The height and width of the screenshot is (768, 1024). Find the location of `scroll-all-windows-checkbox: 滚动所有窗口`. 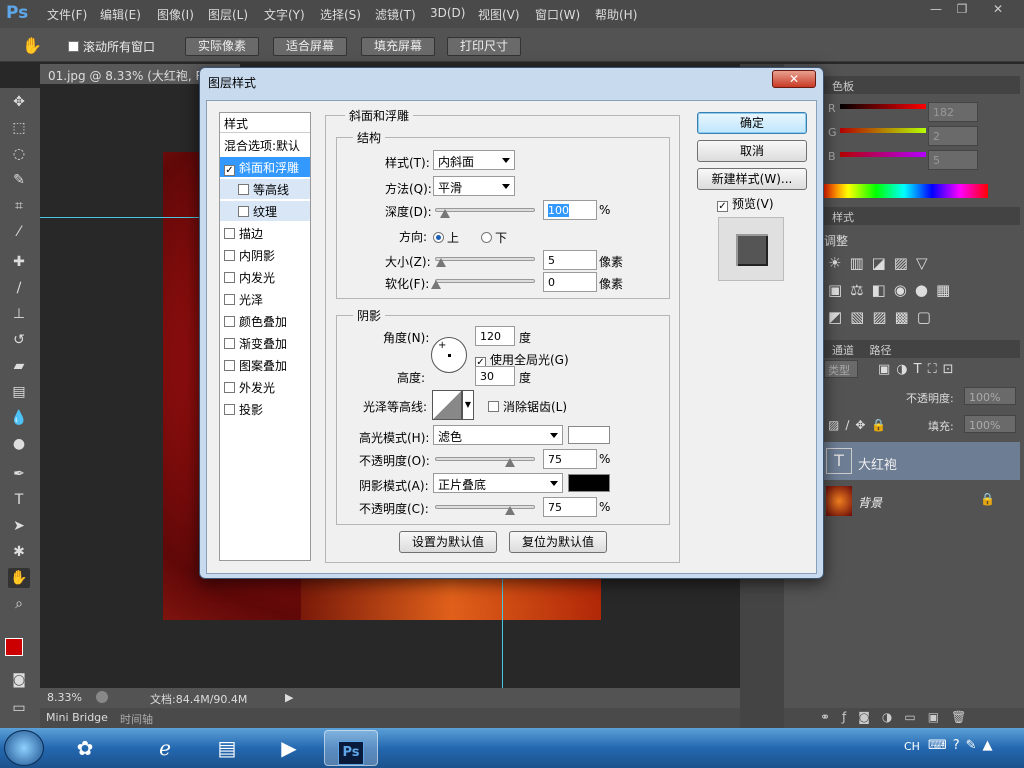

scroll-all-windows-checkbox: 滚动所有窗口 is located at coordinates (111, 46).